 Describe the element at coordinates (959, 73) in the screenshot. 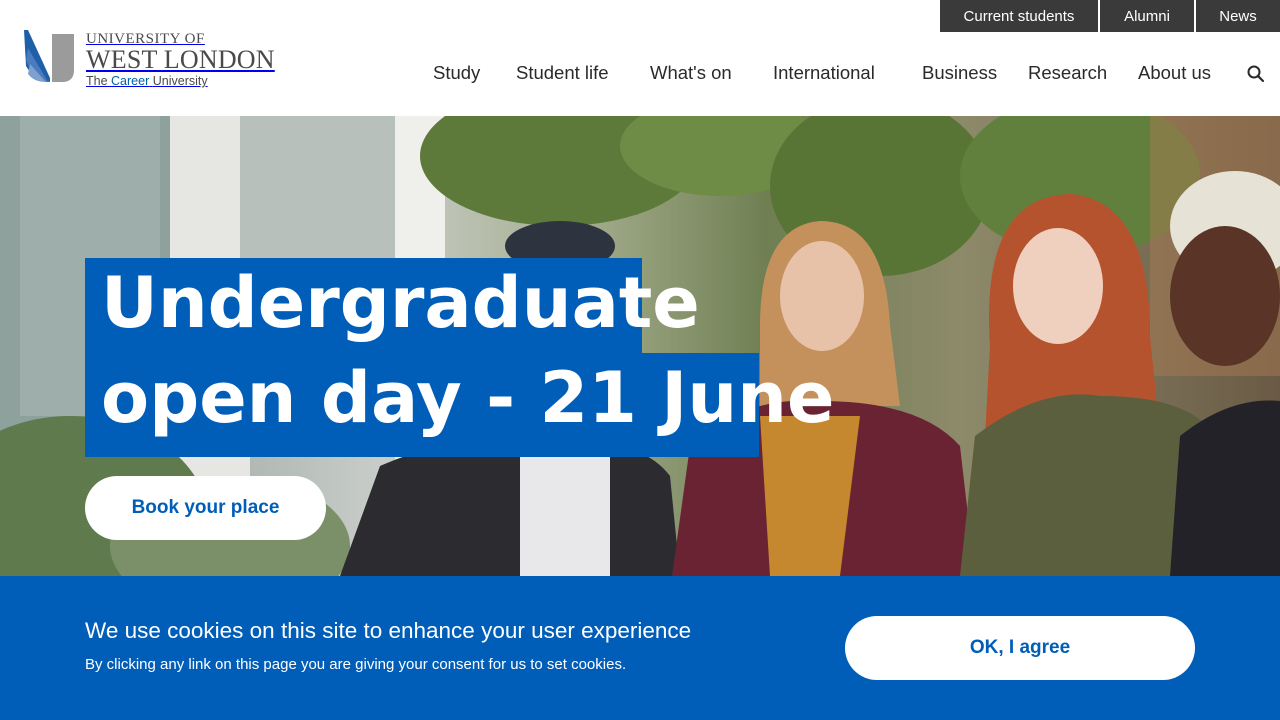

I see `nav-business: Business` at that location.